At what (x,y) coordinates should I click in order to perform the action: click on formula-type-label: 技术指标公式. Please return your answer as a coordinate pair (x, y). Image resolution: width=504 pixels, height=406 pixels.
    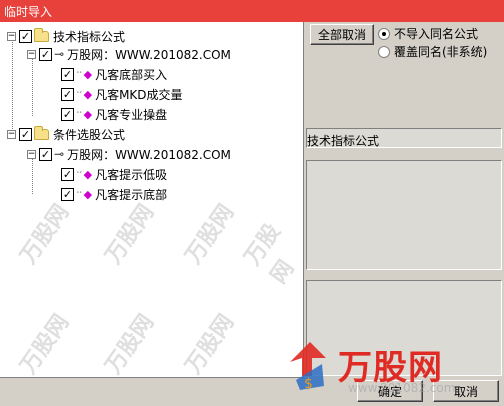
    Looking at the image, I should click on (343, 141).